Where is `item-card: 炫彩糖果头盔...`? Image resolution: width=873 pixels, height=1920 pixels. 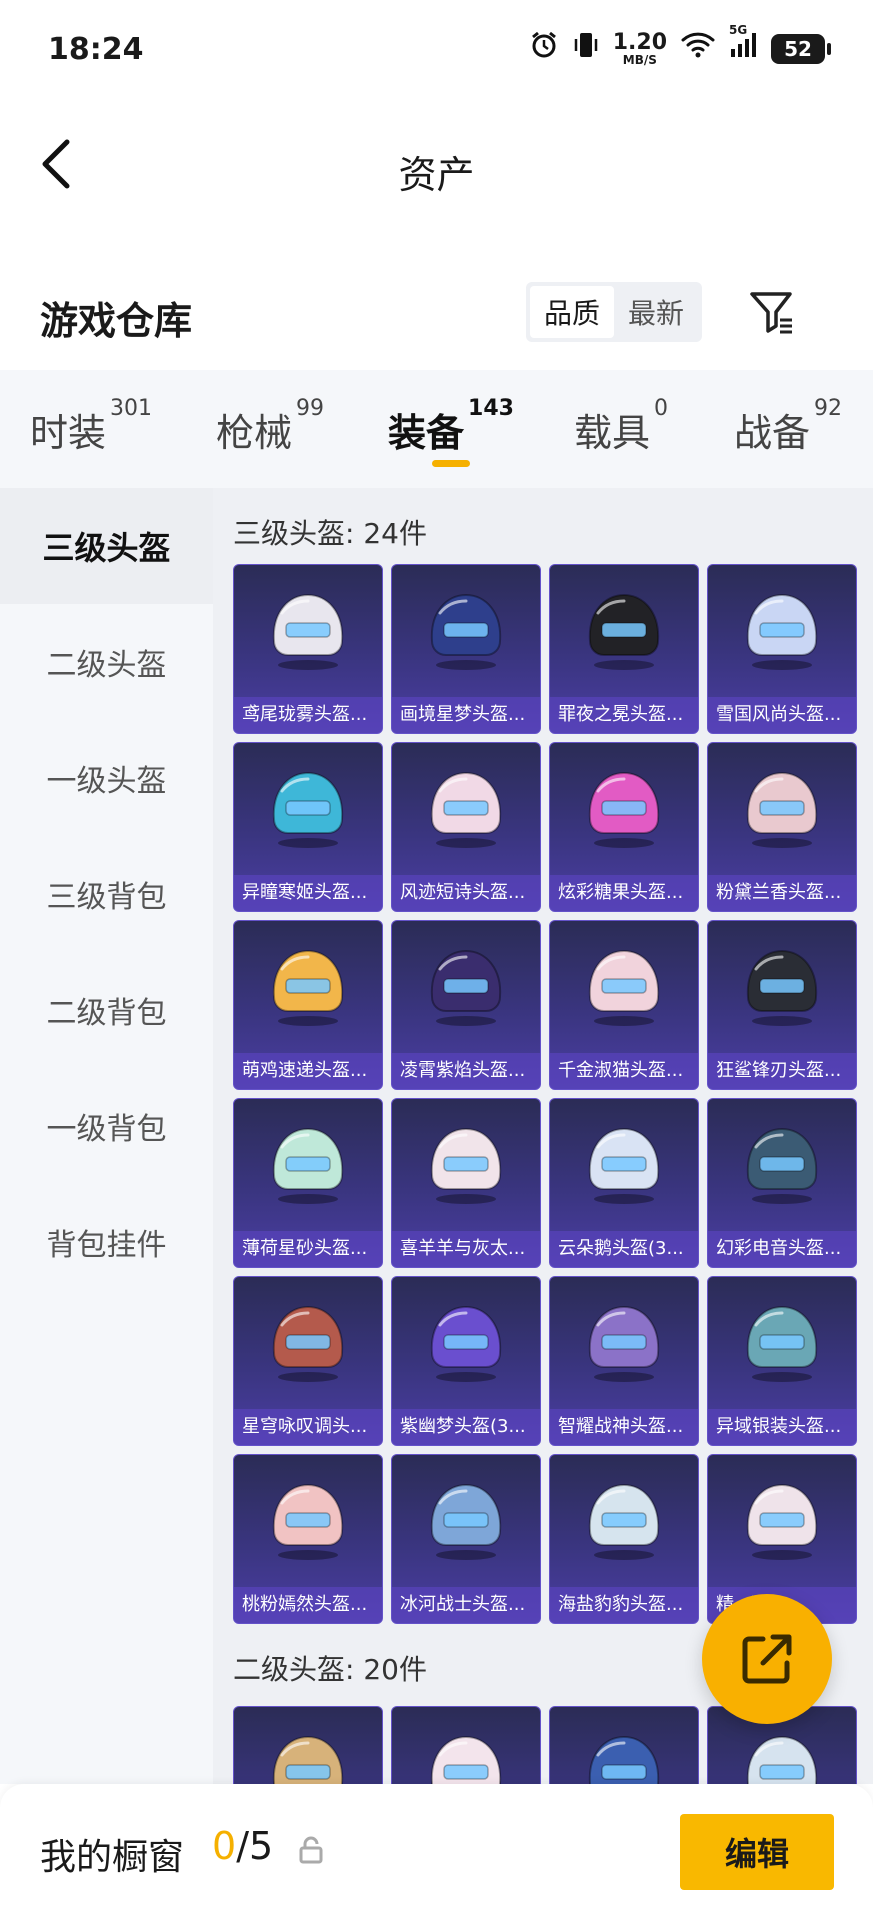 item-card: 炫彩糖果头盔... is located at coordinates (624, 827).